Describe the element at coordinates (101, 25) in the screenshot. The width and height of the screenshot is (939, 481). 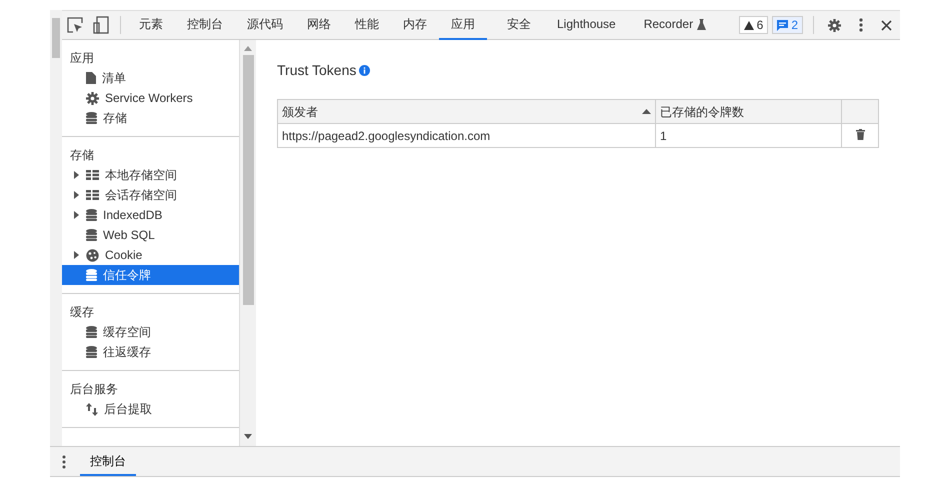
I see `device-icon` at that location.